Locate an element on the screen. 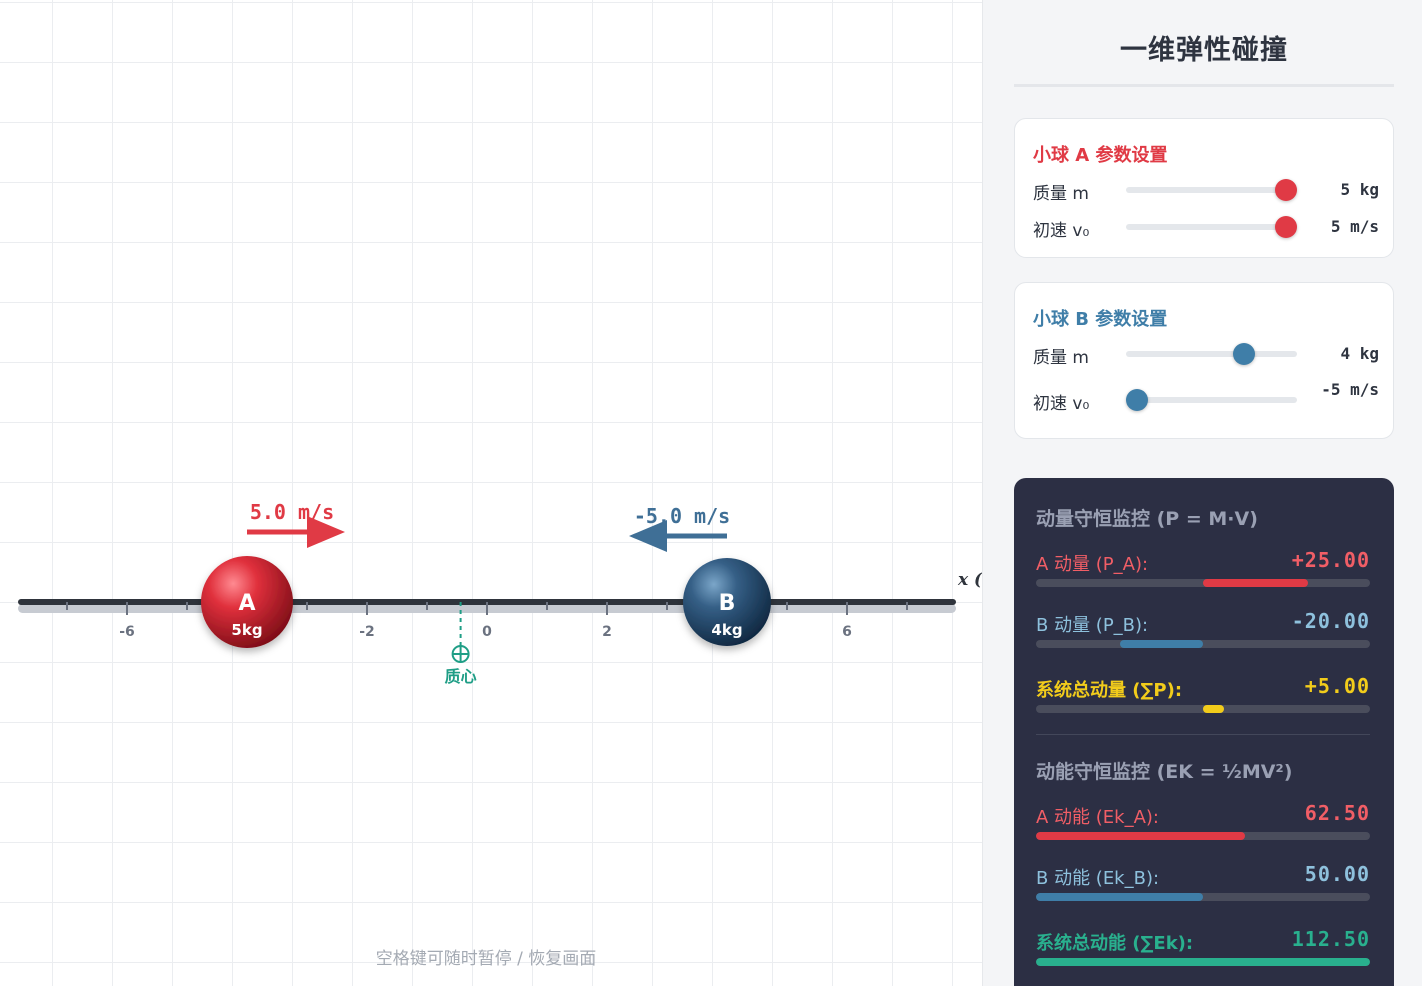 This screenshot has height=986, width=1422. ball-b-mass-slider is located at coordinates (1211, 354).